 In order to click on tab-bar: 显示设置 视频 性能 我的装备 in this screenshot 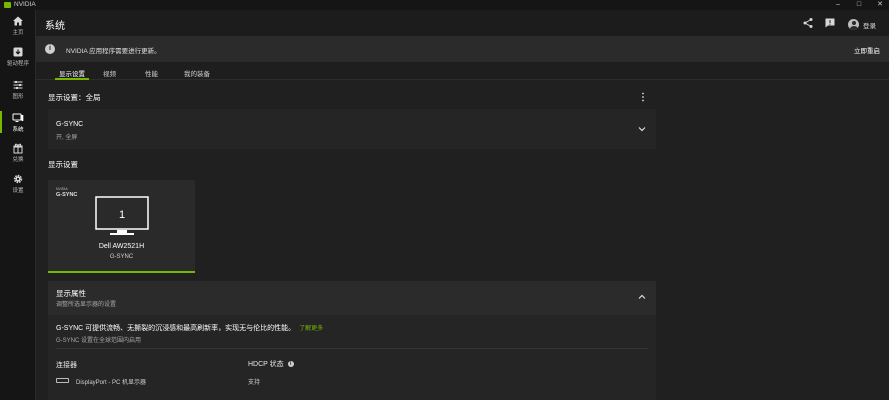, I will do `click(462, 71)`.